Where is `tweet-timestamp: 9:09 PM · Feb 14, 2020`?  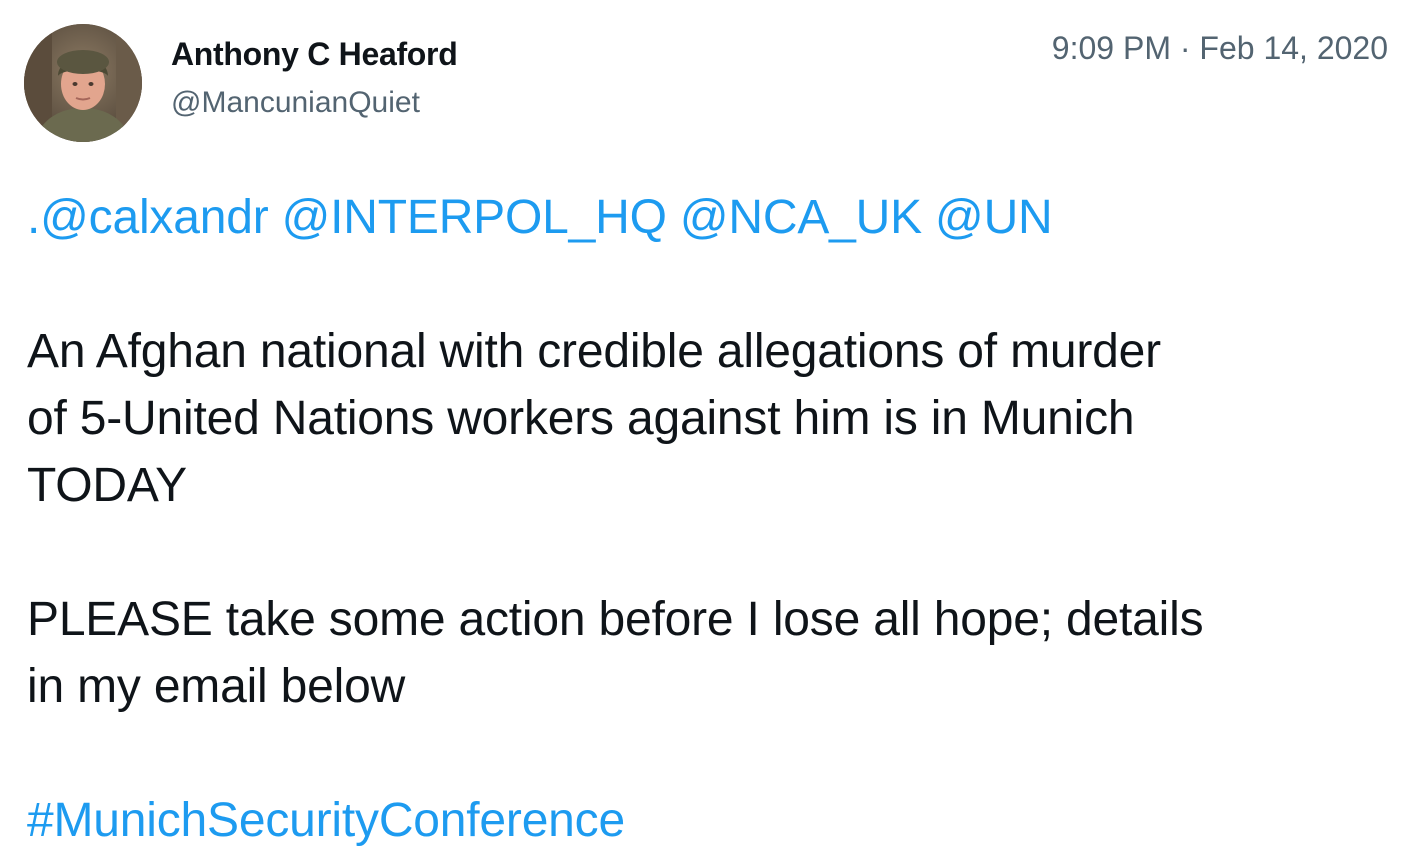
tweet-timestamp: 9:09 PM · Feb 14, 2020 is located at coordinates (1220, 48).